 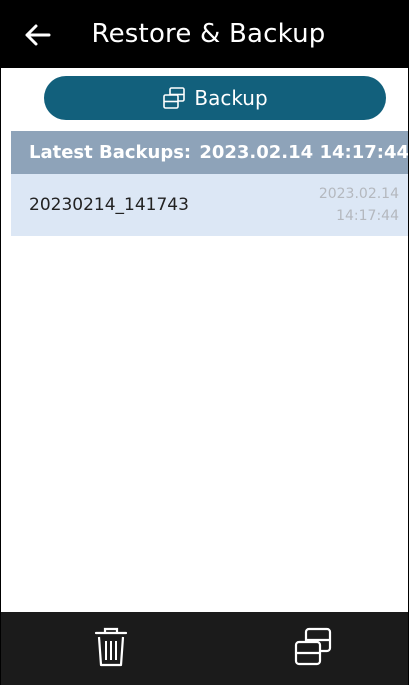 I want to click on backup-timestamp: 2023.02.14 14:17:44, so click(x=359, y=205).